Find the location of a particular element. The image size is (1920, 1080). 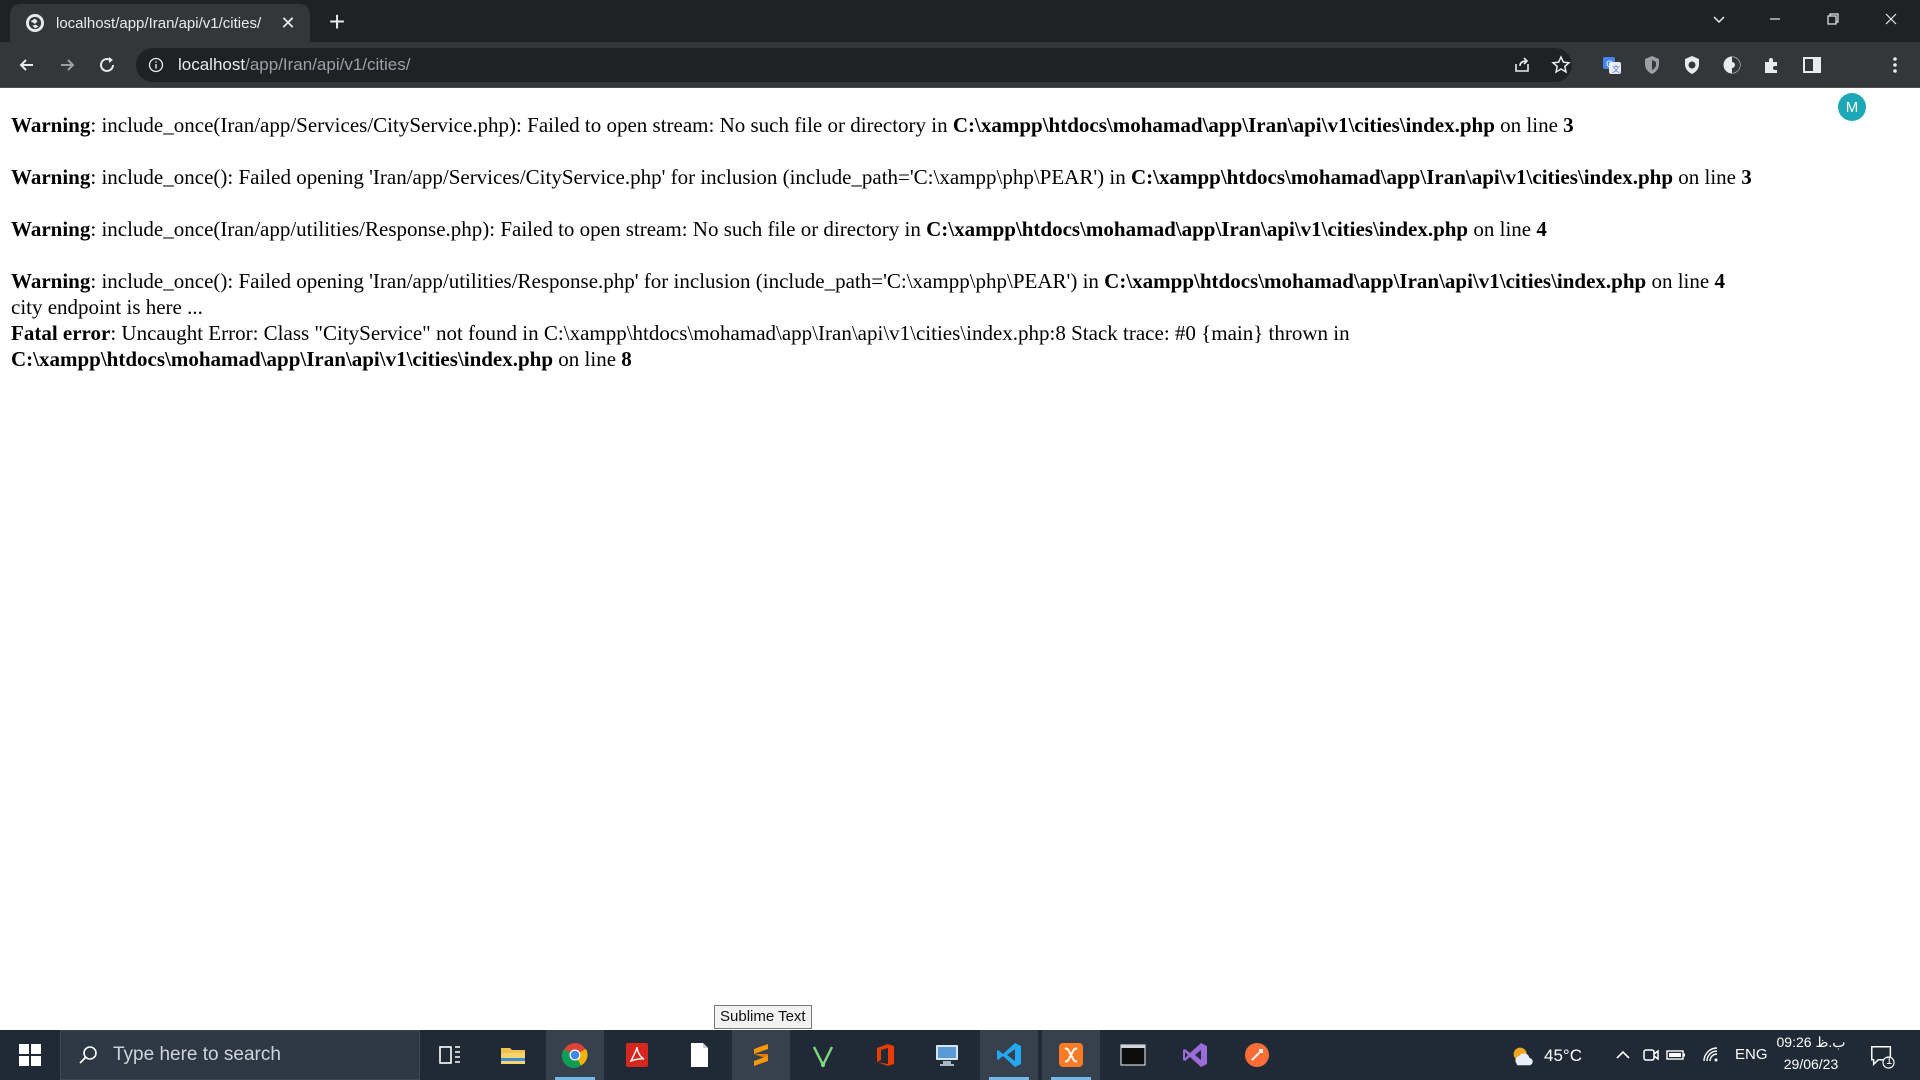

share-icon is located at coordinates (1522, 65).